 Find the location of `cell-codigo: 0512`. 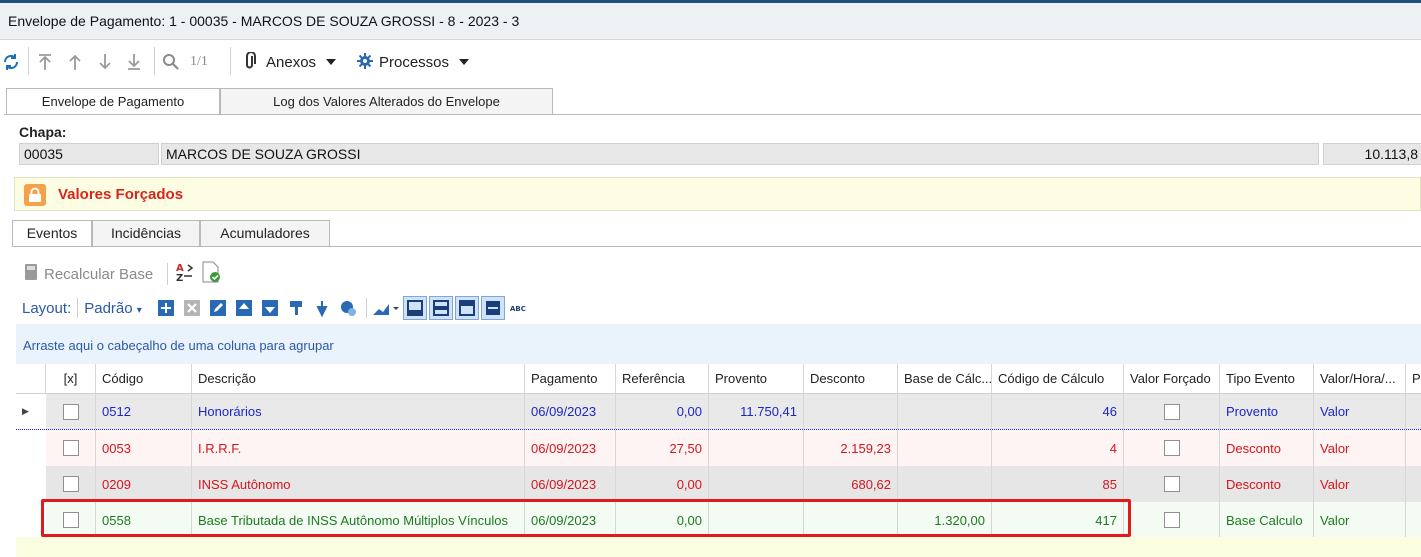

cell-codigo: 0512 is located at coordinates (144, 411).